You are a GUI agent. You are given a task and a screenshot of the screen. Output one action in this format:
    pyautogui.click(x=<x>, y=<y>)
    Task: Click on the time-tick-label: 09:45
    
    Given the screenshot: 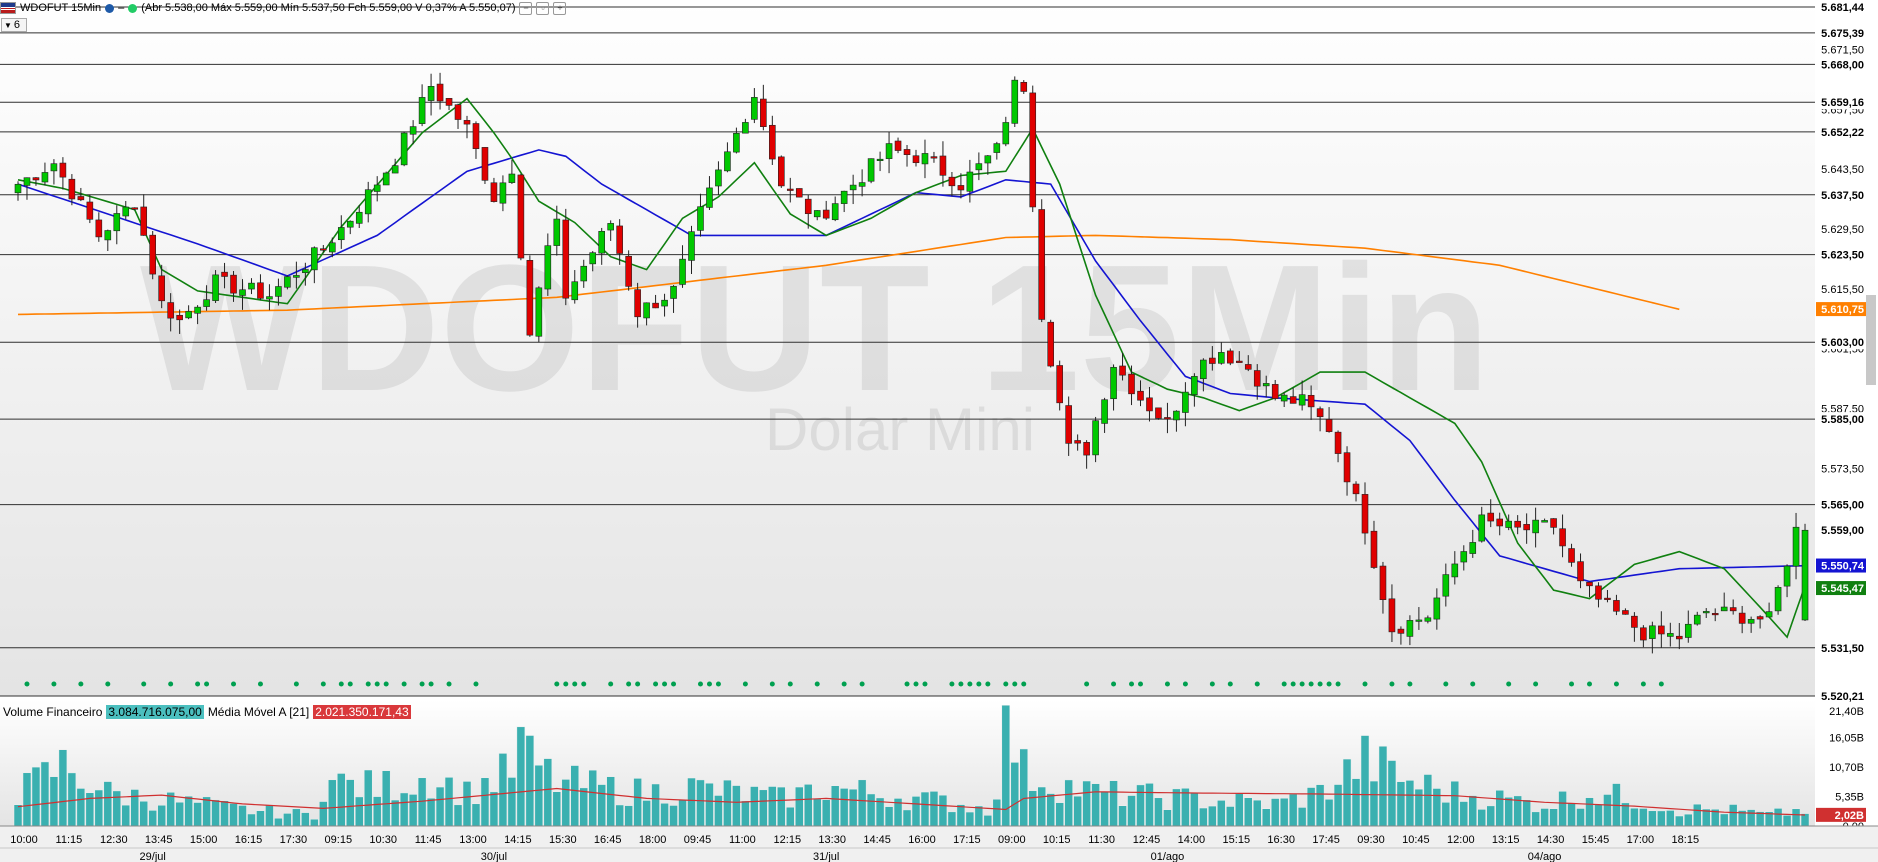 What is the action you would take?
    pyautogui.click(x=698, y=840)
    